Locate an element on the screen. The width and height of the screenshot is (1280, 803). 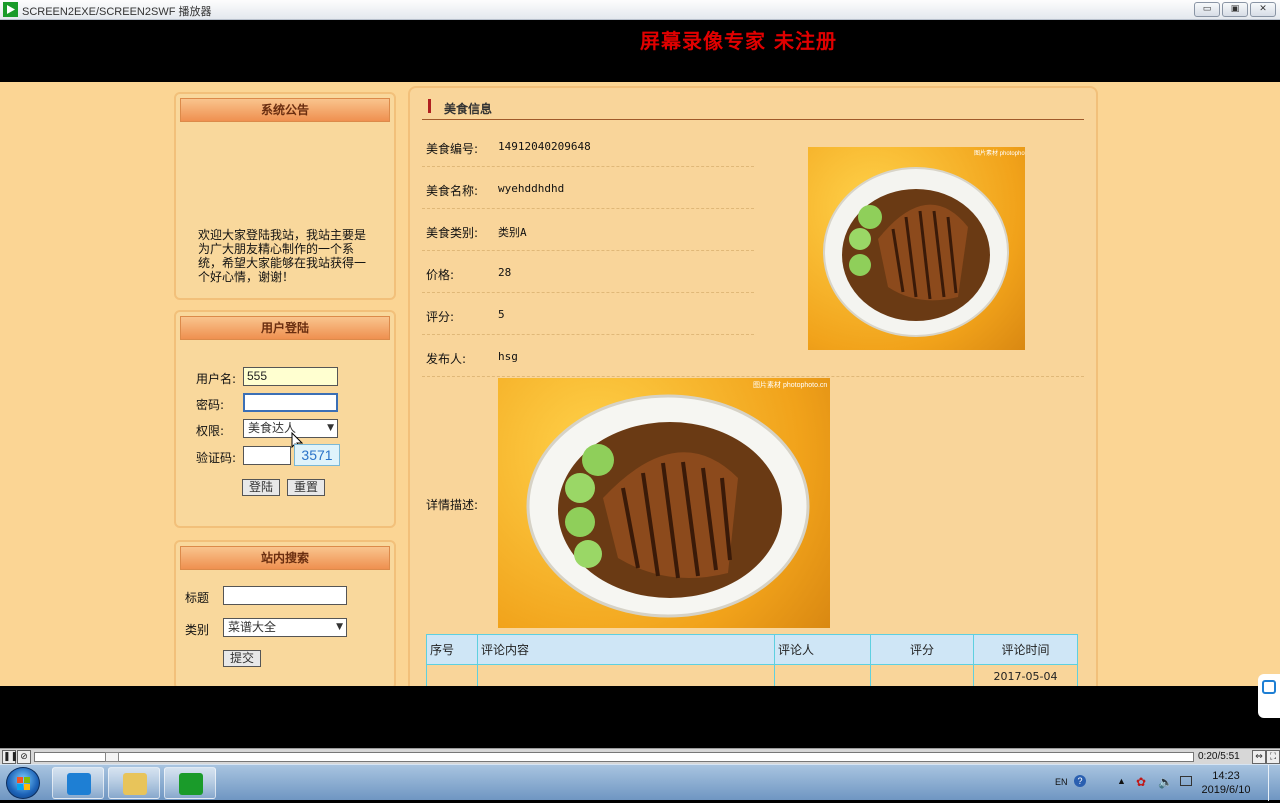
taskbar-player is located at coordinates (190, 783).